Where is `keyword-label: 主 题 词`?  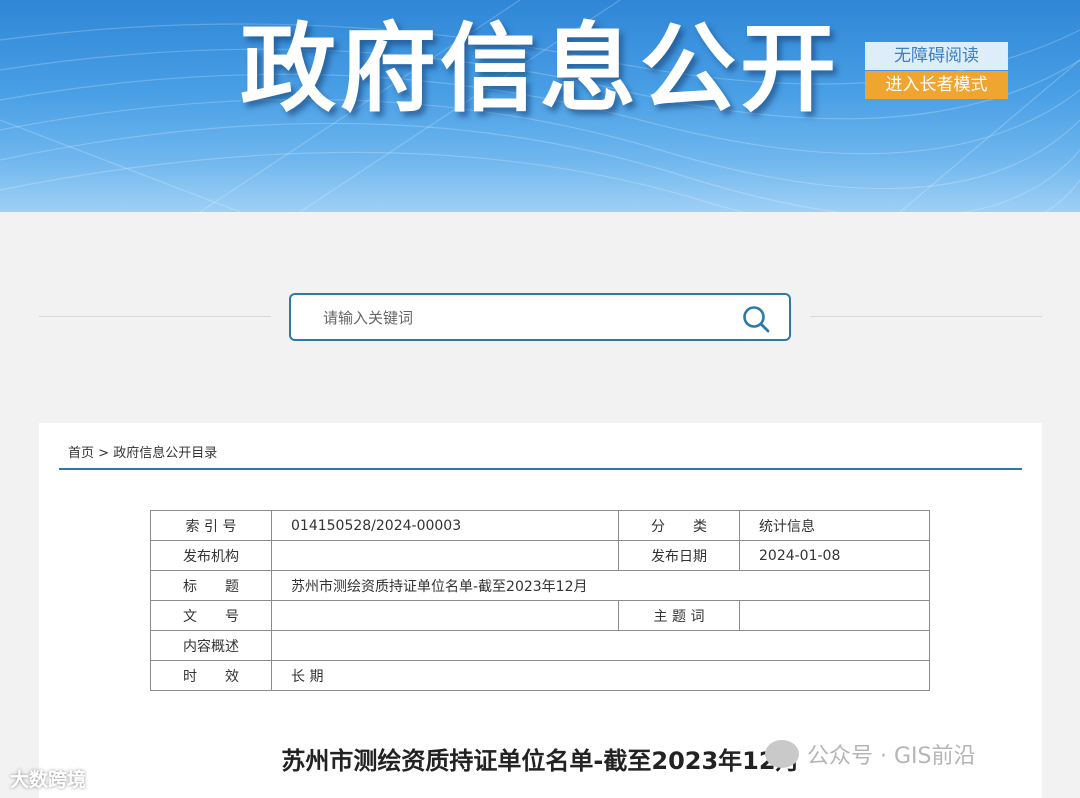 keyword-label: 主 题 词 is located at coordinates (679, 615).